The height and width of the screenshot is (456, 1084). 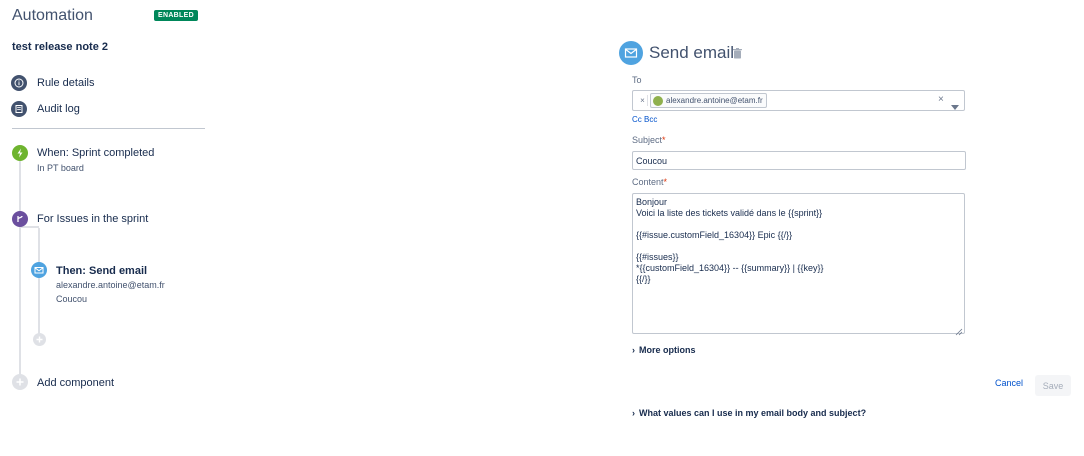 I want to click on status-badge: ENABLED, so click(x=176, y=15).